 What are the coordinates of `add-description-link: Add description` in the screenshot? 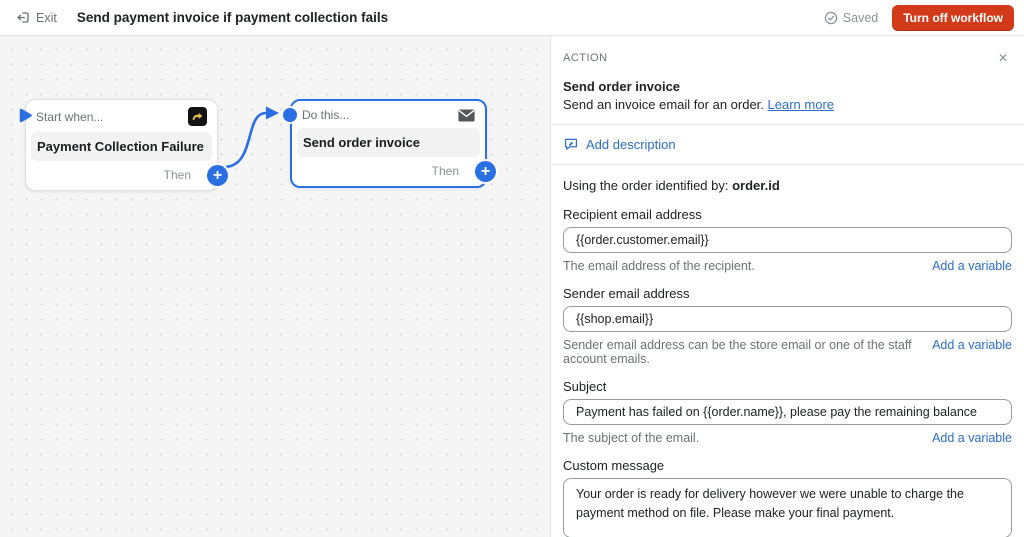 It's located at (631, 144).